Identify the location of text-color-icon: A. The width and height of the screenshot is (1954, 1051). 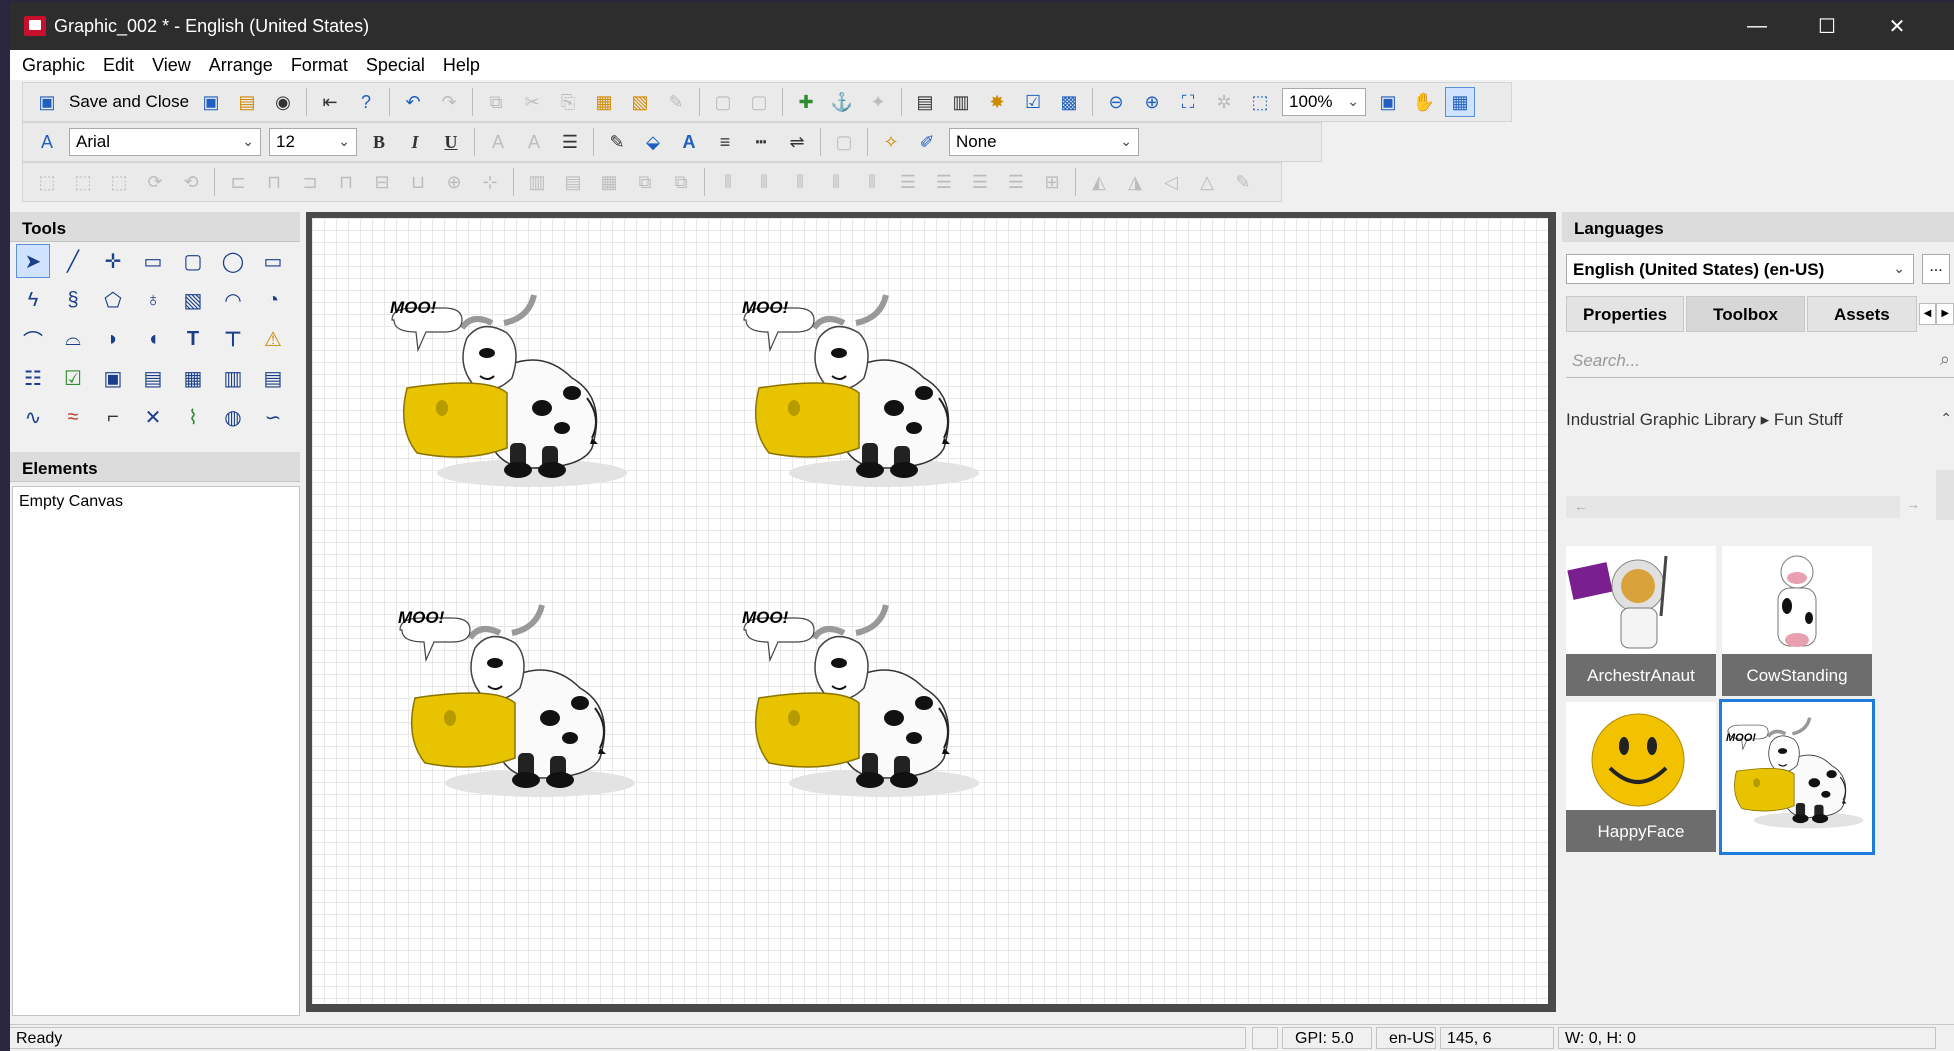
(689, 142).